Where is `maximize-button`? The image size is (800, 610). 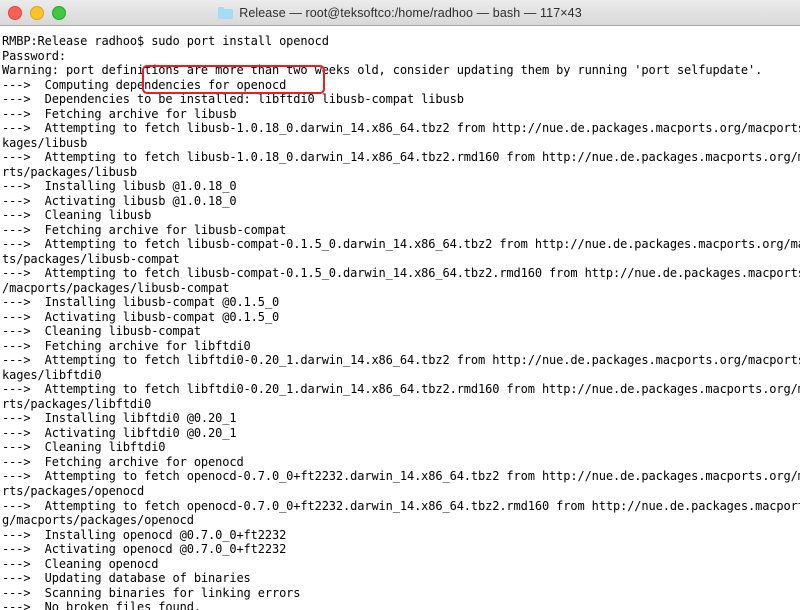 maximize-button is located at coordinates (59, 13).